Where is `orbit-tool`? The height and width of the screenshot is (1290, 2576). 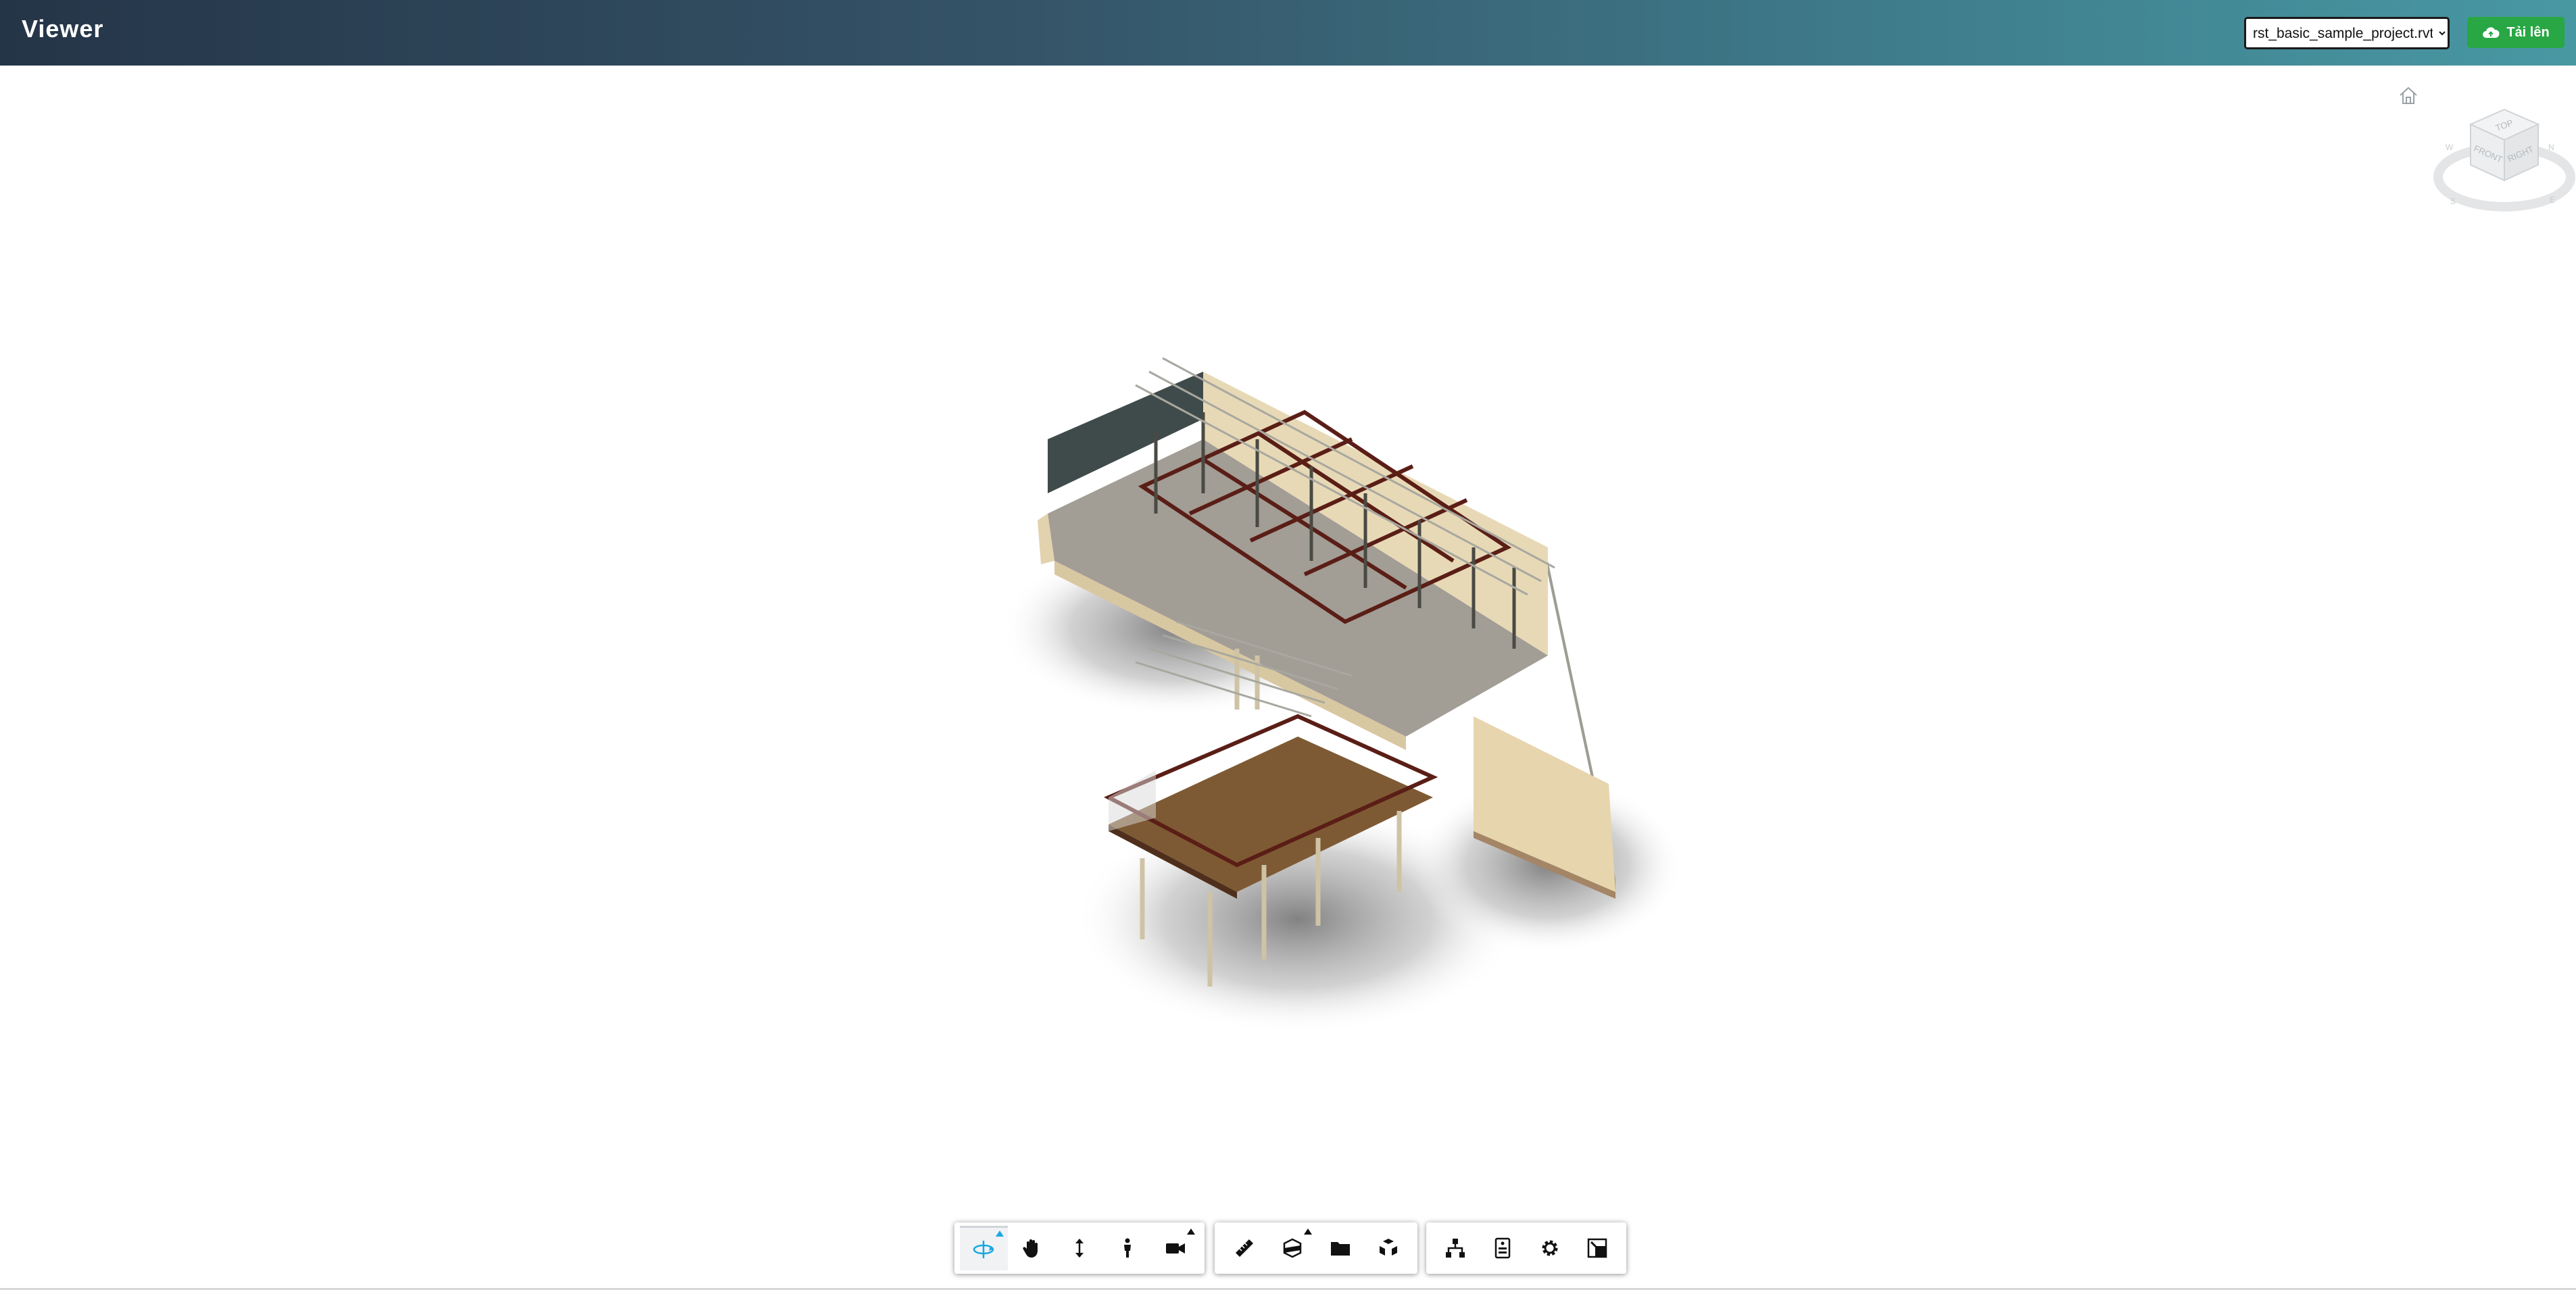
orbit-tool is located at coordinates (984, 1248).